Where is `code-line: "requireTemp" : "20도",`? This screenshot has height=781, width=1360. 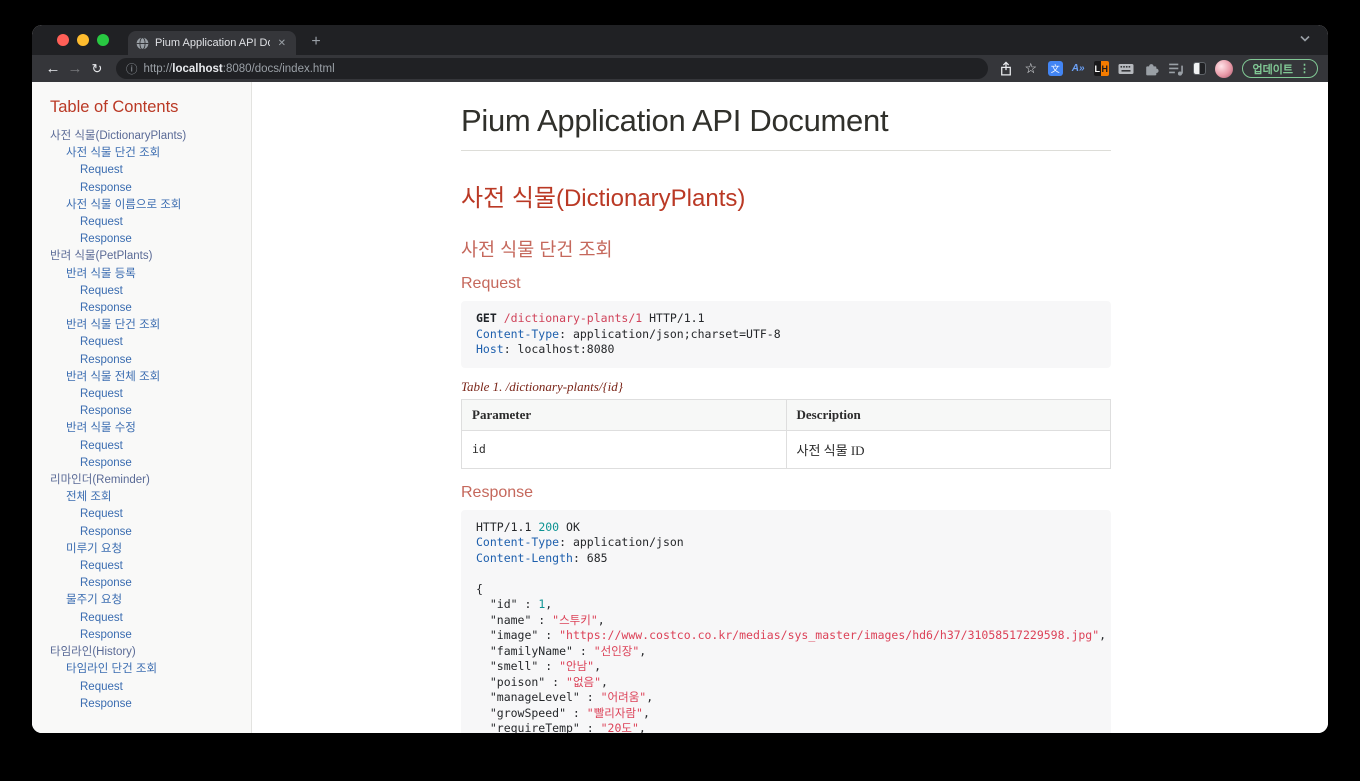
code-line: "requireTemp" : "20도", is located at coordinates (561, 727).